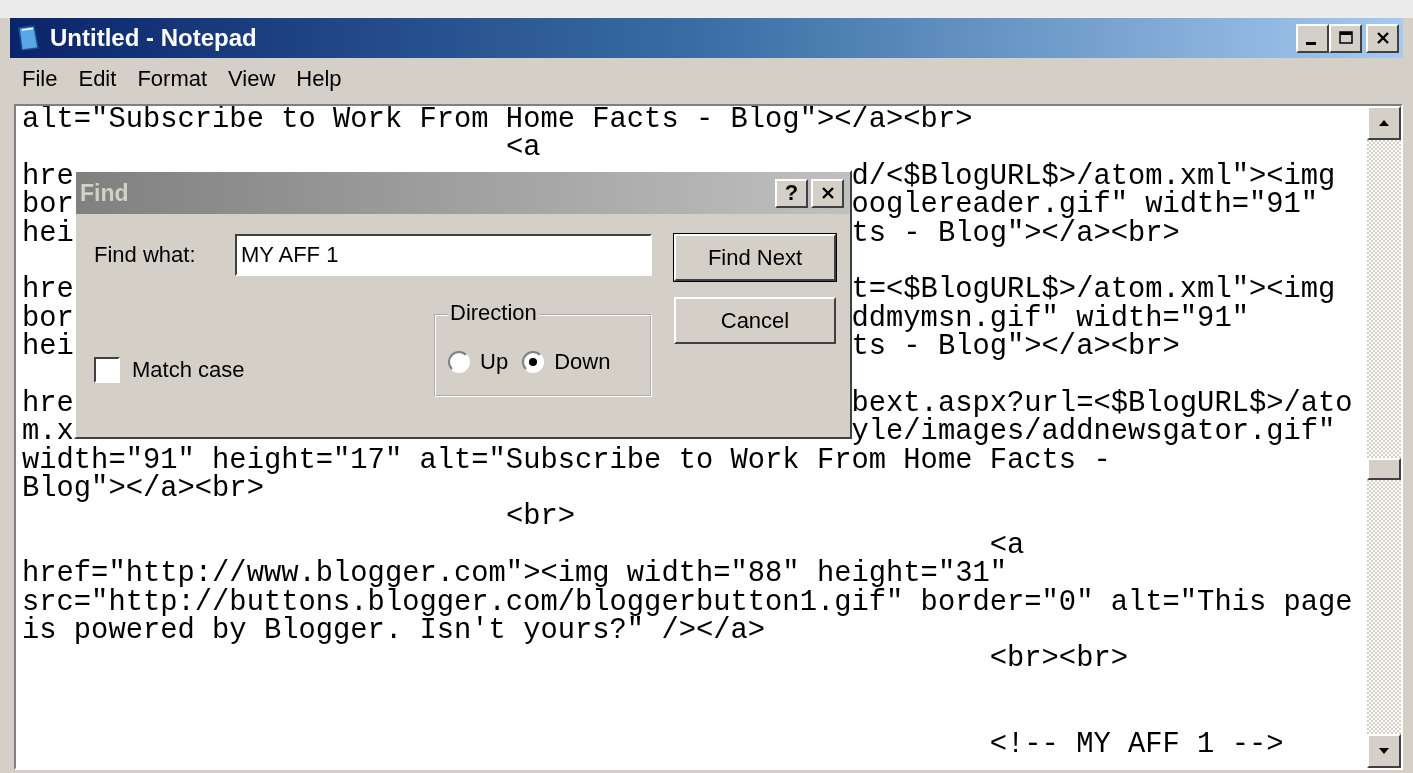  I want to click on menu-item: View, so click(254, 79).